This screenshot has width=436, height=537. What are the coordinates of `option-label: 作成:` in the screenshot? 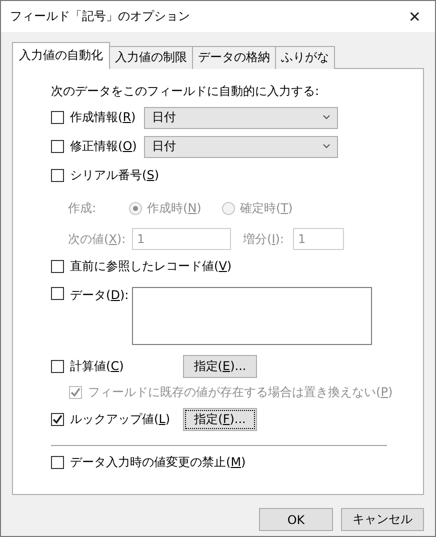 It's located at (83, 208).